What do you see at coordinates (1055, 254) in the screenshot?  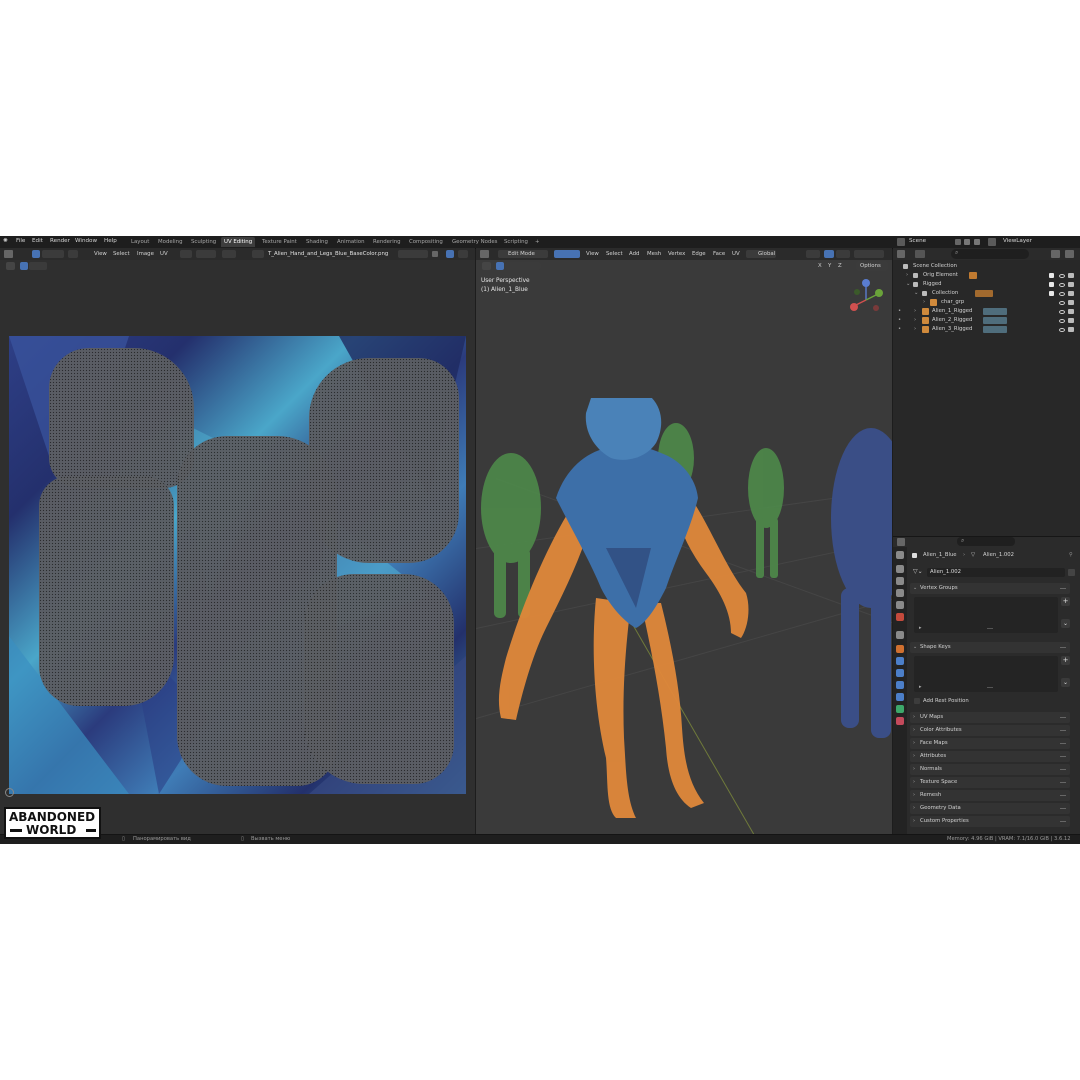 I see `filter-icon` at bounding box center [1055, 254].